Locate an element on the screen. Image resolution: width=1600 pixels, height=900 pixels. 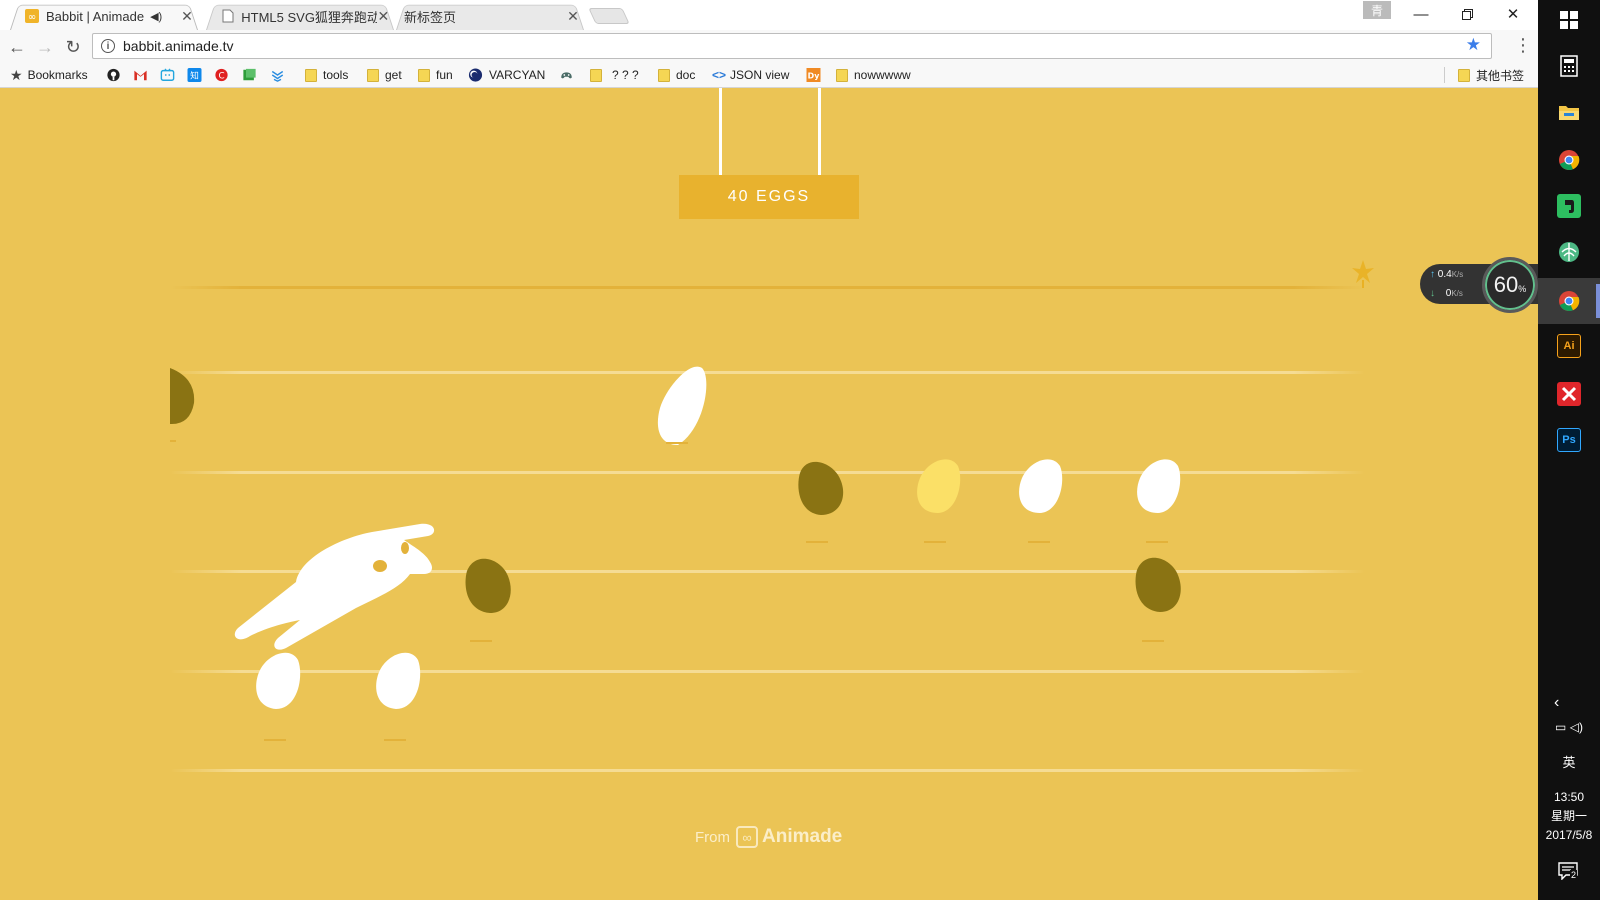
github-icon is located at coordinates (113, 75).